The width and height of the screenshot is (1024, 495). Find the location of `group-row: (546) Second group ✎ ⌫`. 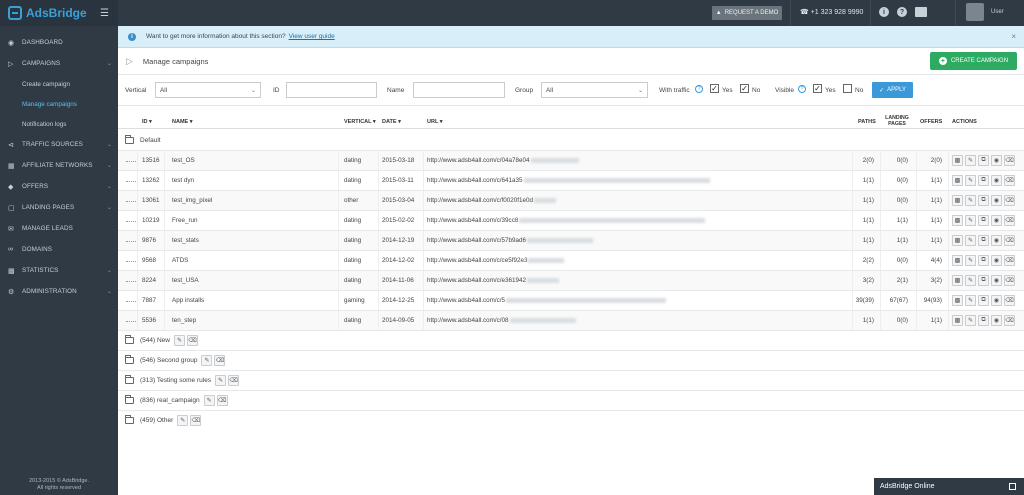

group-row: (546) Second group ✎ ⌫ is located at coordinates (571, 360).